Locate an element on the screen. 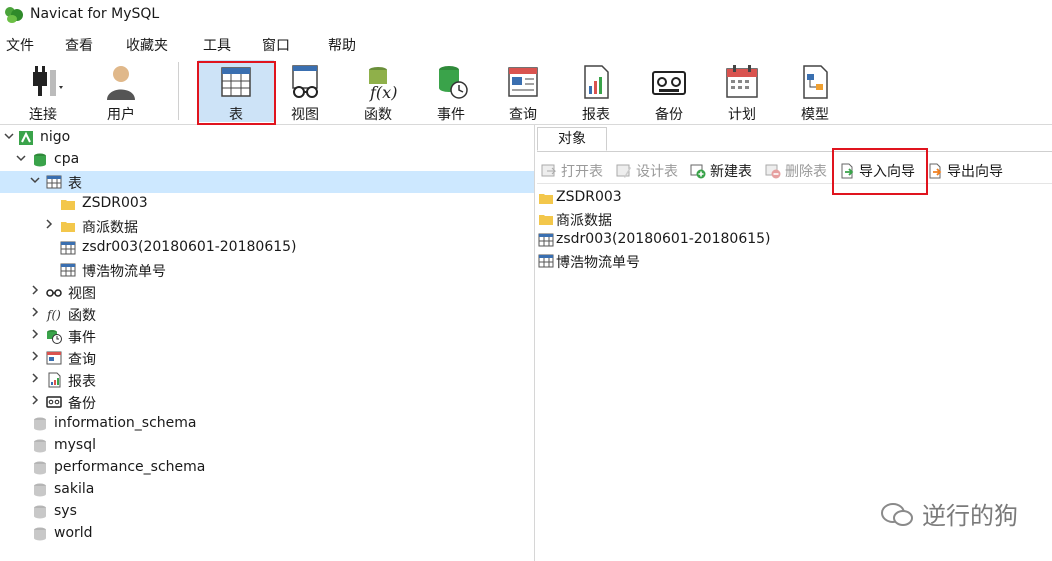 This screenshot has width=1052, height=561. tree-item-label: 报表 is located at coordinates (82, 382).